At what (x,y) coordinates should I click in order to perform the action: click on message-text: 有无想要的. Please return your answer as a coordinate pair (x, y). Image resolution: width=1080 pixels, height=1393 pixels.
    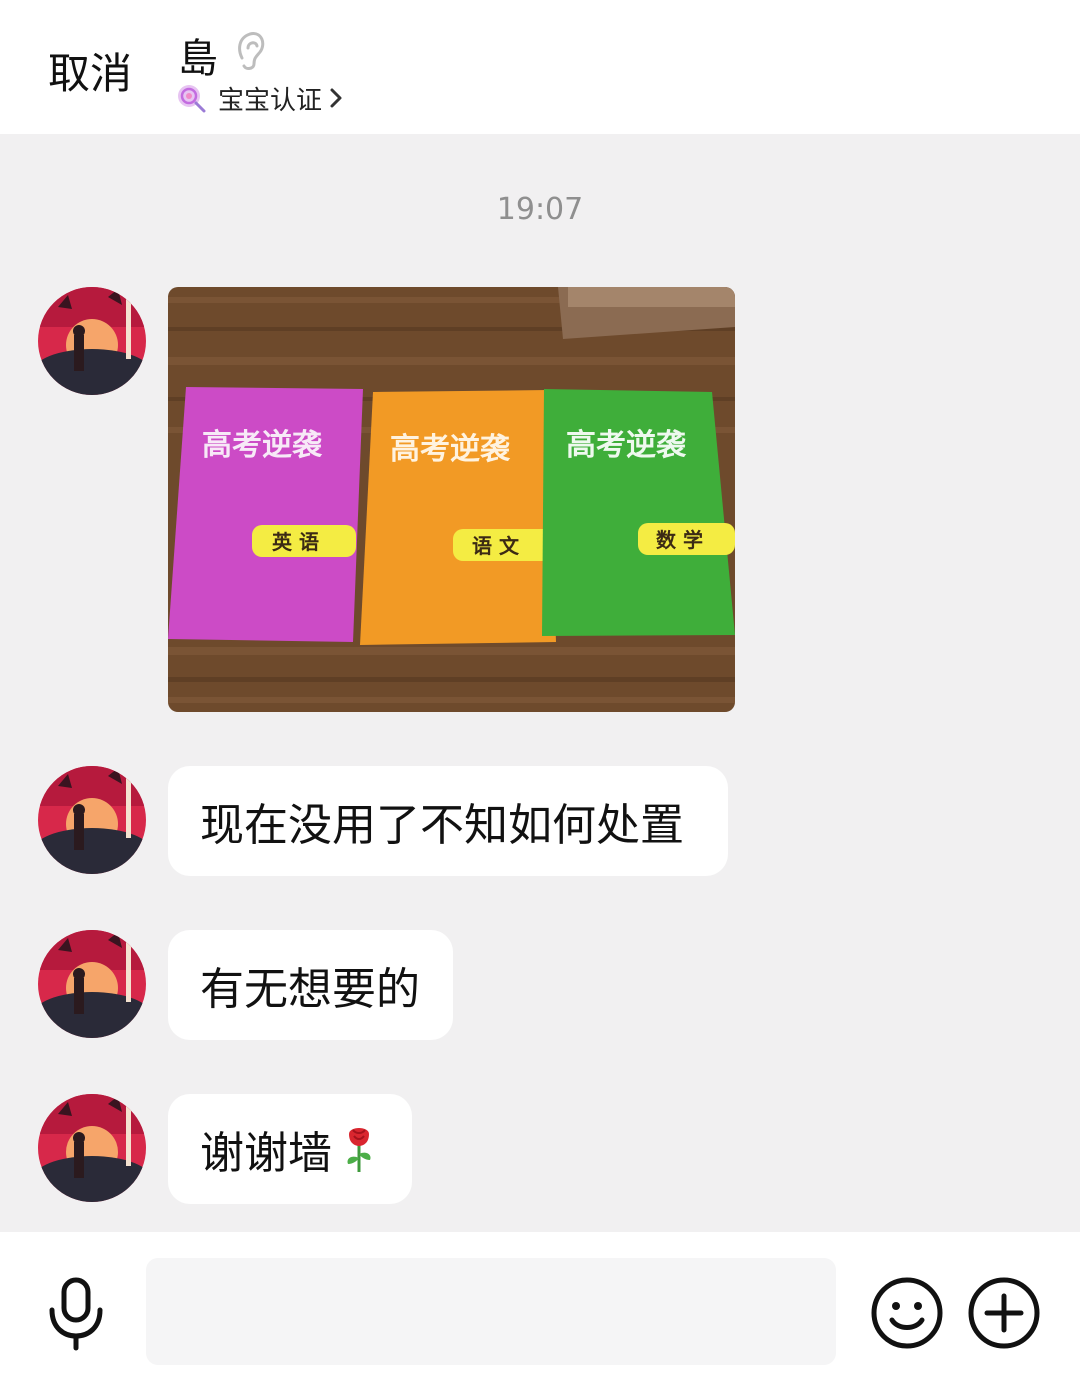
    Looking at the image, I should click on (310, 989).